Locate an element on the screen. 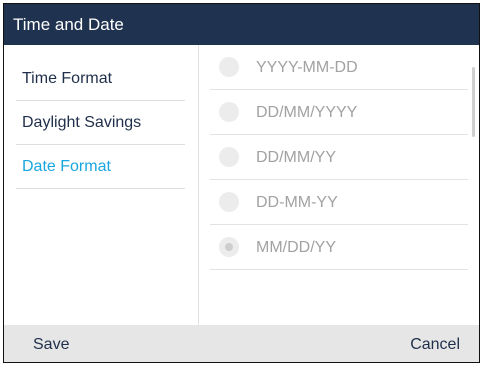 Image resolution: width=483 pixels, height=369 pixels. menu-item-time-format: Time Format is located at coordinates (100, 79).